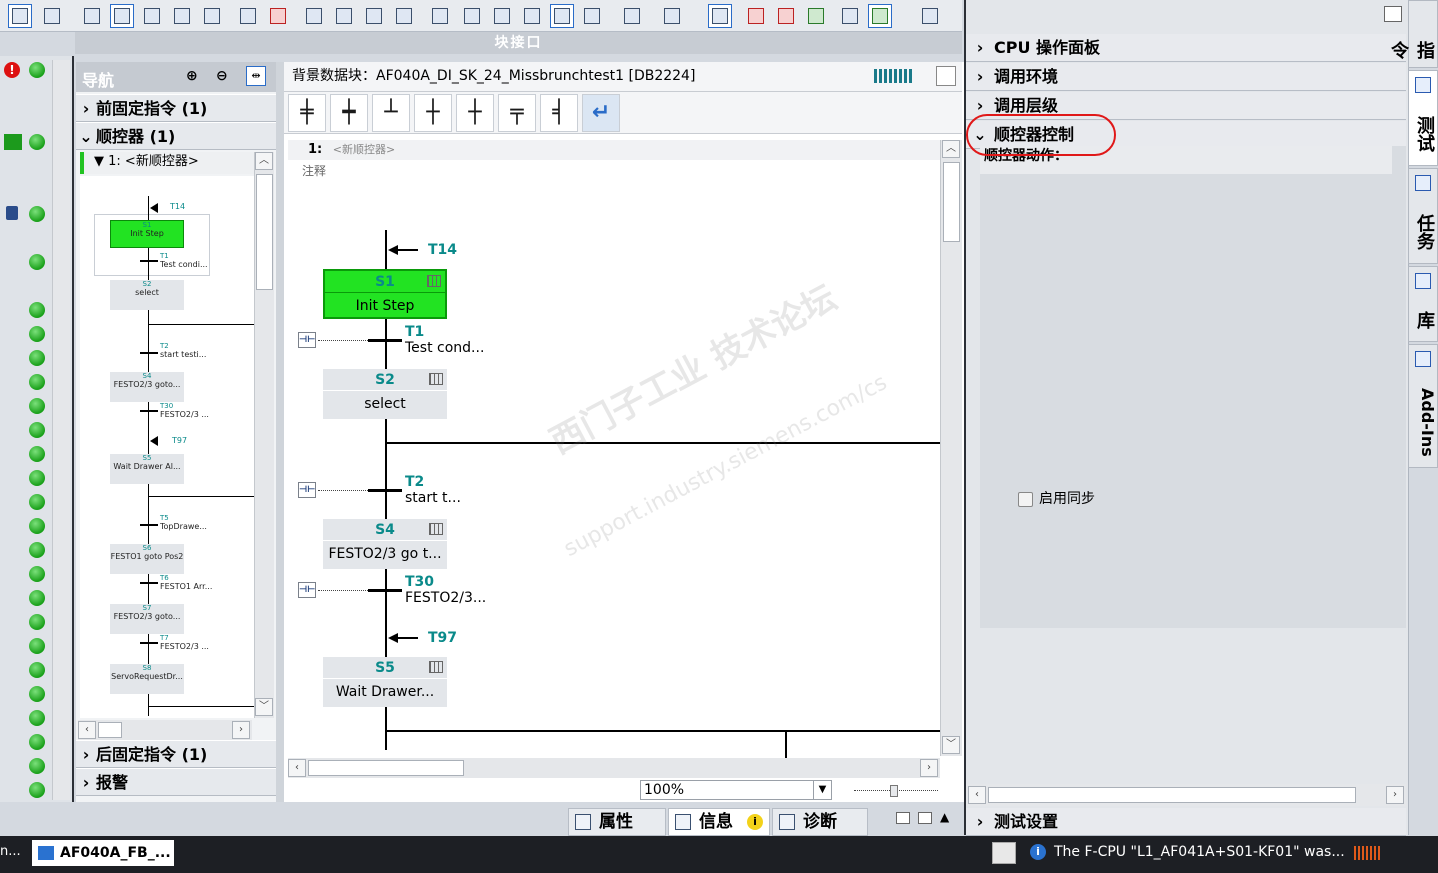  I want to click on close-branch-icon: ╡, so click(559, 113).